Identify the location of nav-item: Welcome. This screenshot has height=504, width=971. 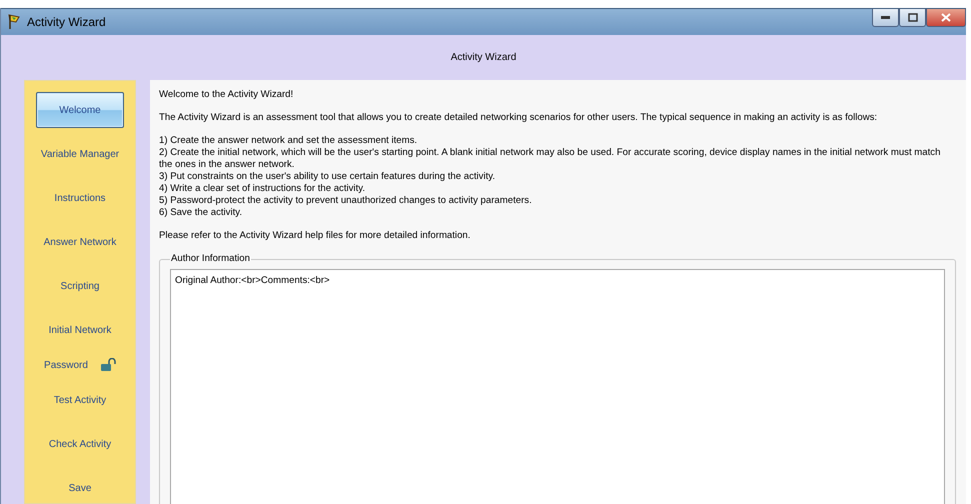
(80, 110).